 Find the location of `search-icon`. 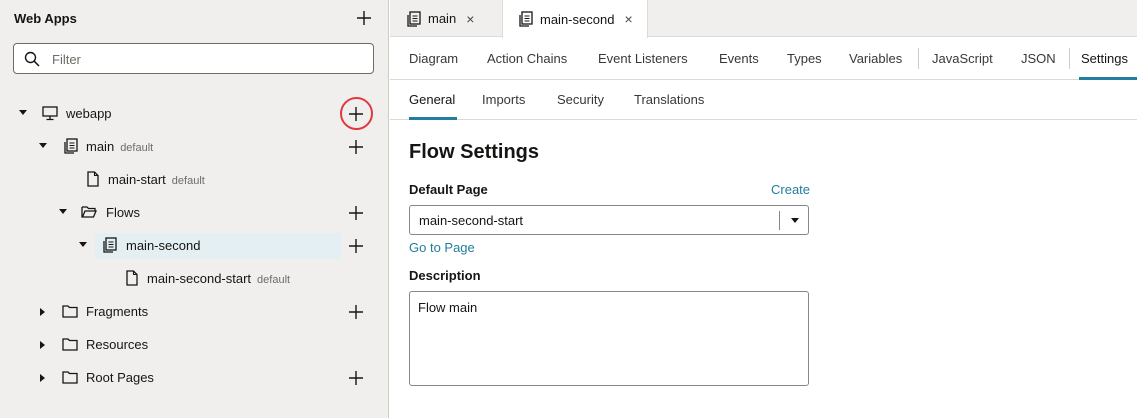

search-icon is located at coordinates (32, 59).